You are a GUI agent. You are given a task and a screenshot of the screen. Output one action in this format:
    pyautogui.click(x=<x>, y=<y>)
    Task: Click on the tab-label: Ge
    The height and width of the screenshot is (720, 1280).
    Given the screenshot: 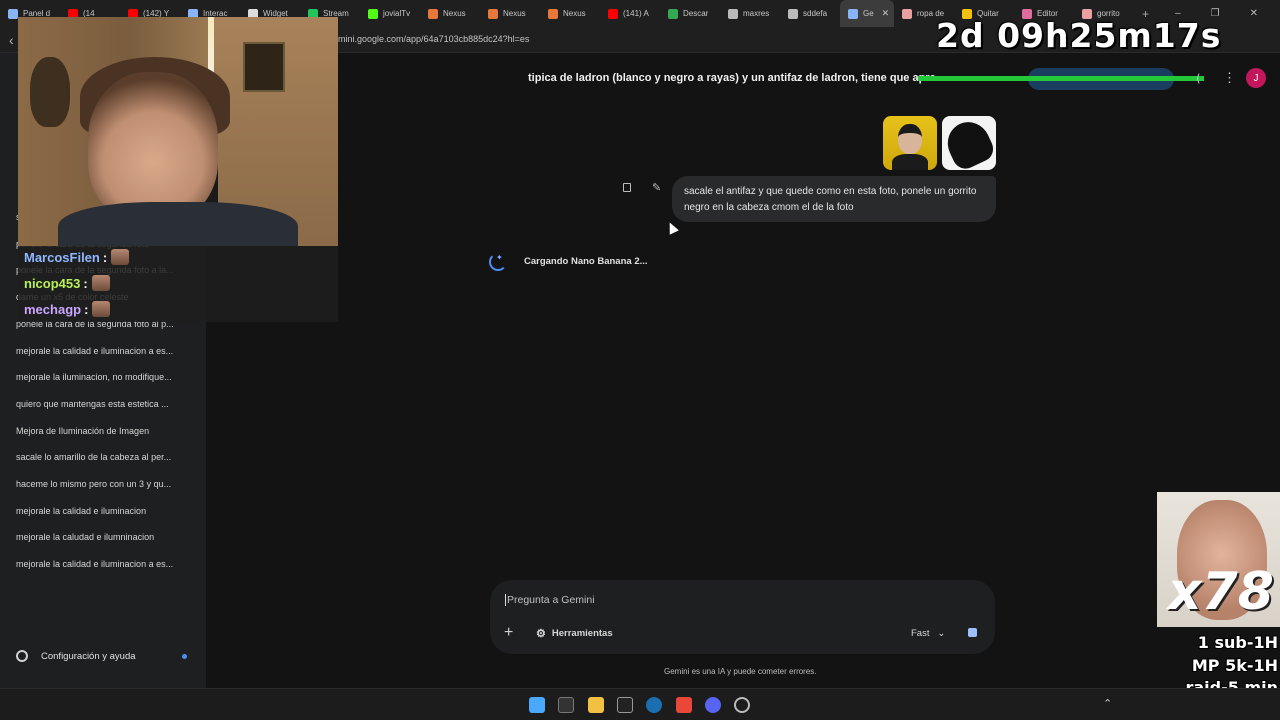 What is the action you would take?
    pyautogui.click(x=868, y=13)
    